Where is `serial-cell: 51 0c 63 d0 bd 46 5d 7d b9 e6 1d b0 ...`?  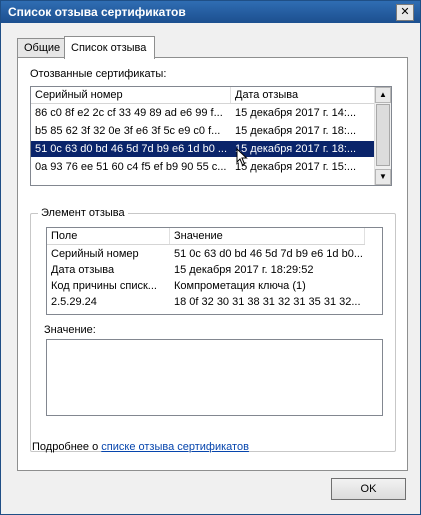 serial-cell: 51 0c 63 d0 bd 46 5d 7d b9 e6 1d b0 ... is located at coordinates (131, 149).